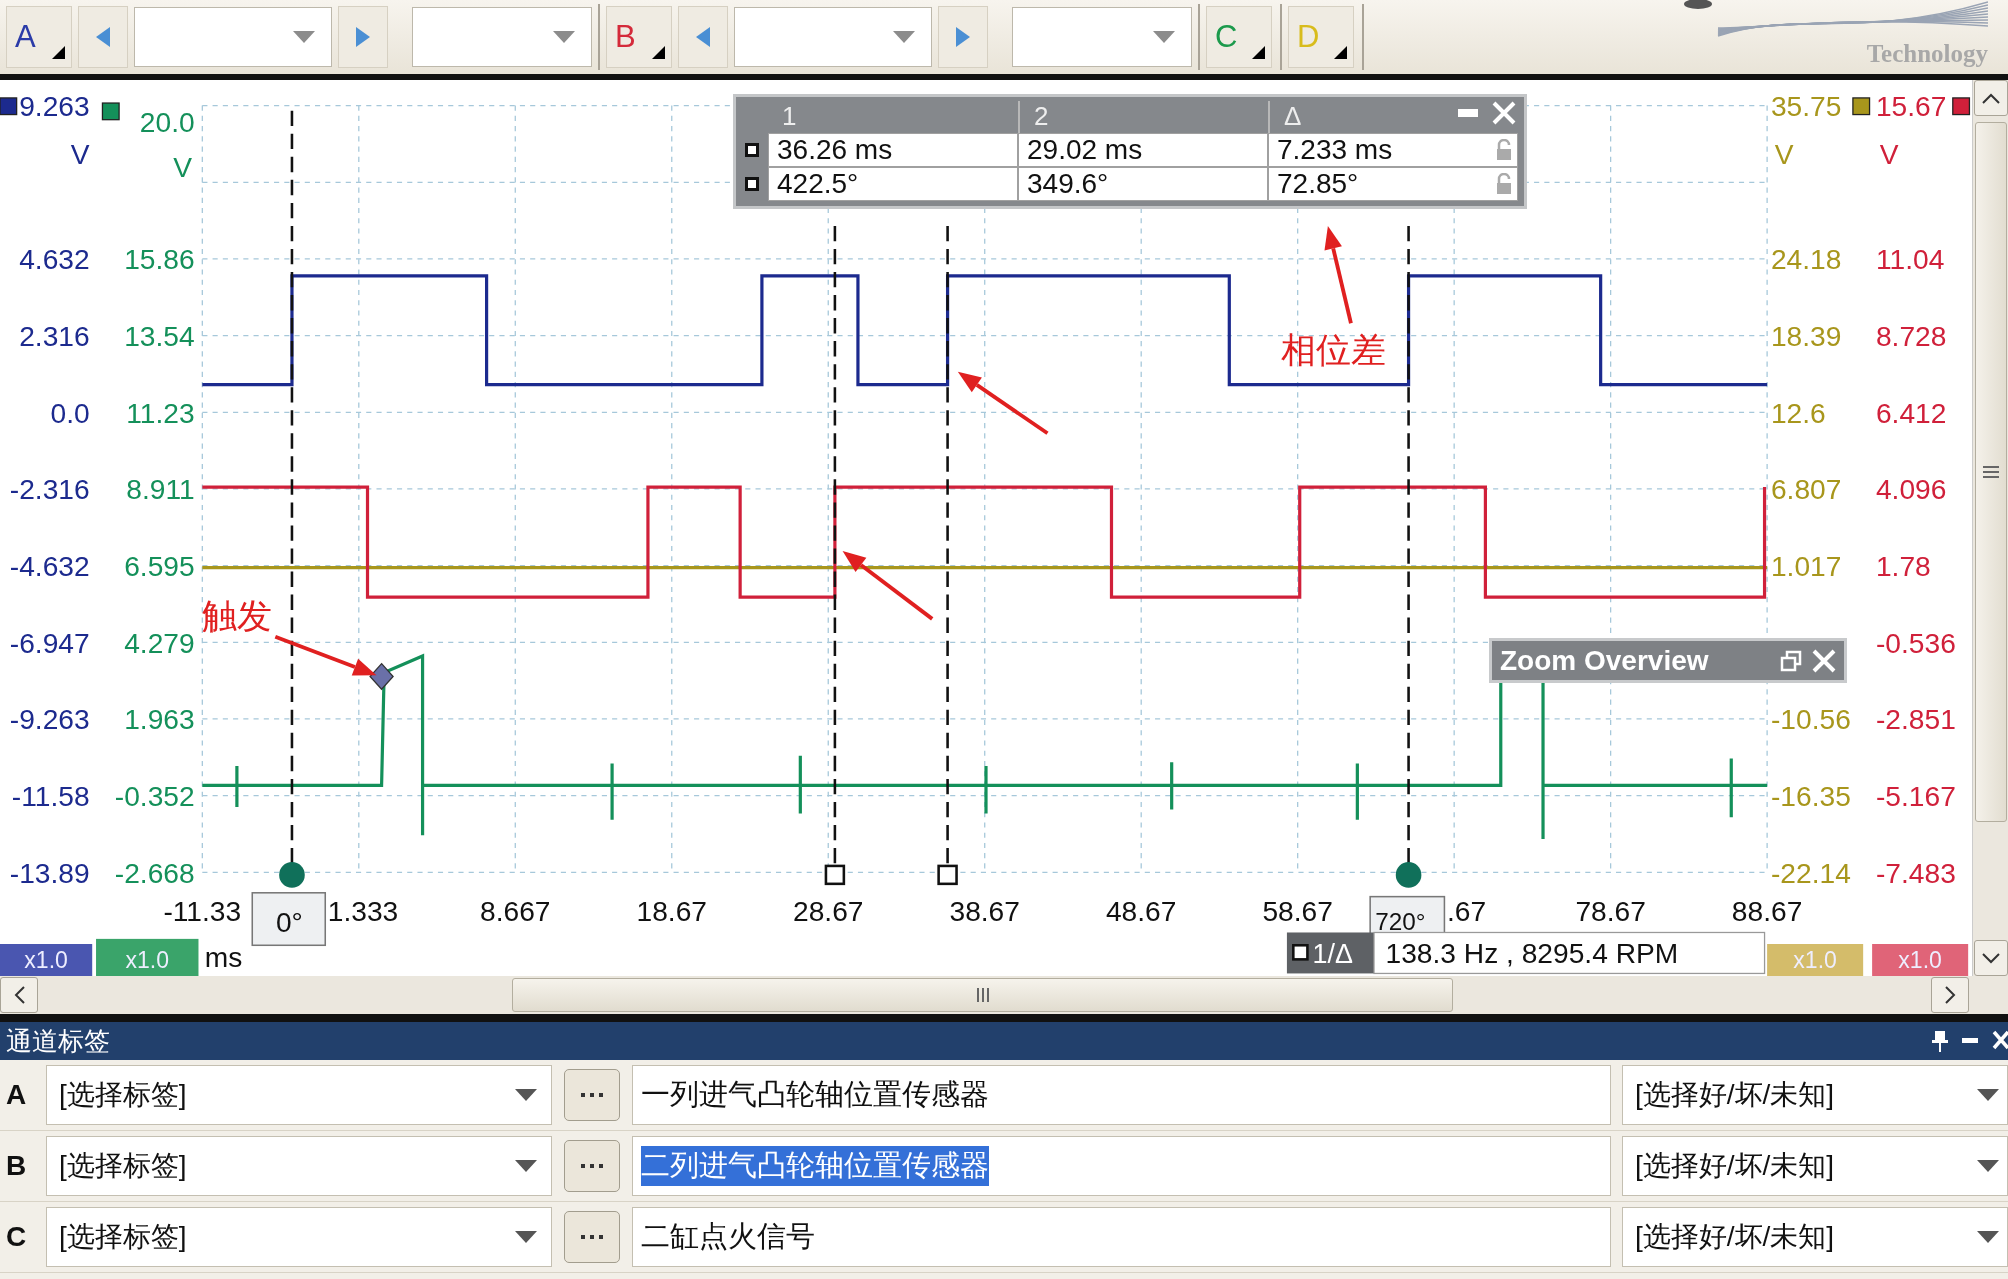 This screenshot has width=2008, height=1279. I want to click on axis-label: 6.595, so click(159, 566).